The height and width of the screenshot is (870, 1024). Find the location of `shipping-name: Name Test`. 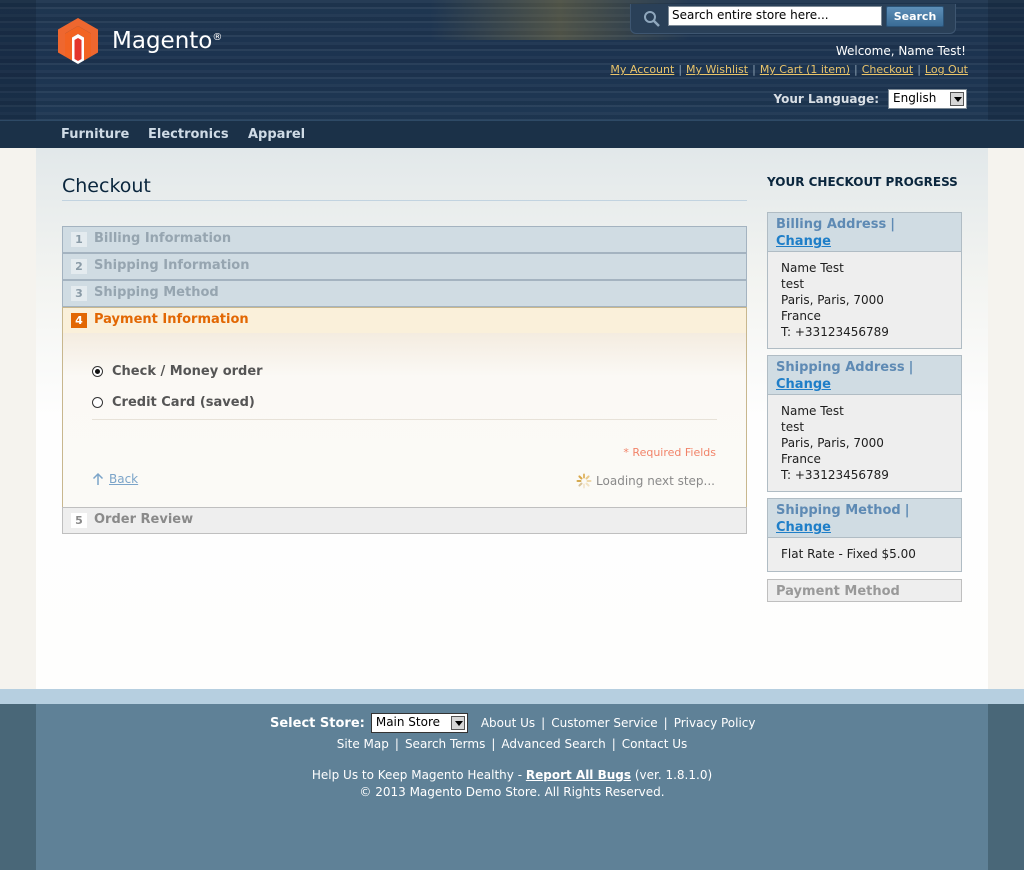

shipping-name: Name Test is located at coordinates (812, 411).